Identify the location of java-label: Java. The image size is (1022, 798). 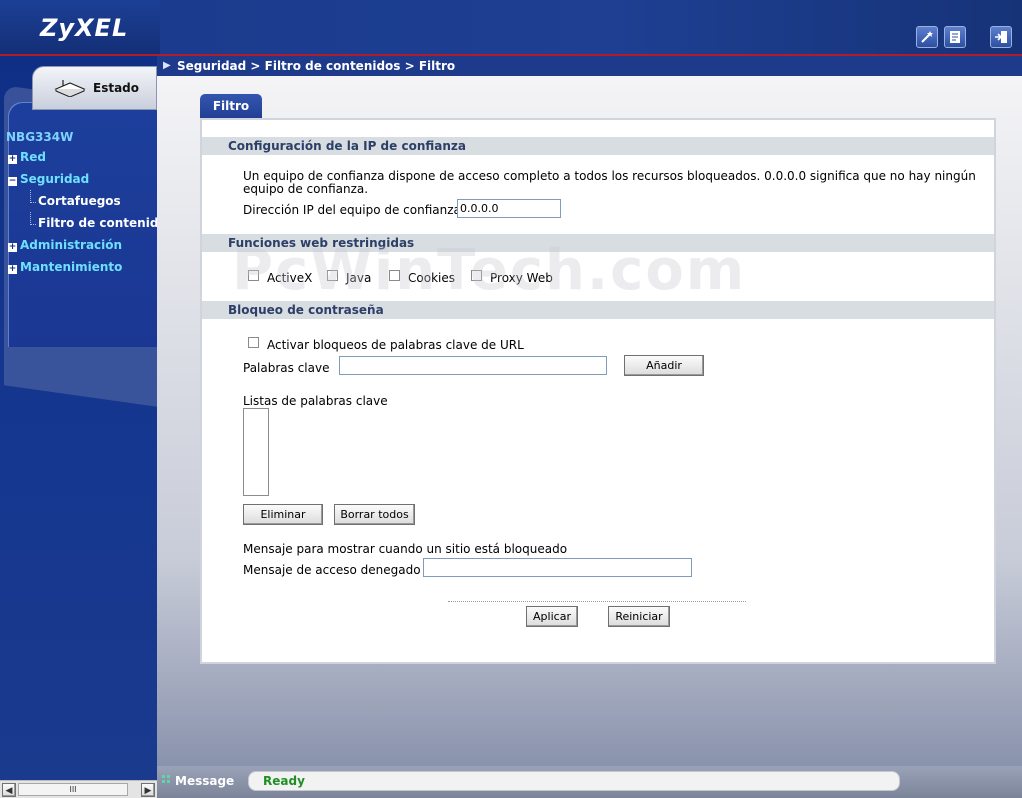
(359, 278).